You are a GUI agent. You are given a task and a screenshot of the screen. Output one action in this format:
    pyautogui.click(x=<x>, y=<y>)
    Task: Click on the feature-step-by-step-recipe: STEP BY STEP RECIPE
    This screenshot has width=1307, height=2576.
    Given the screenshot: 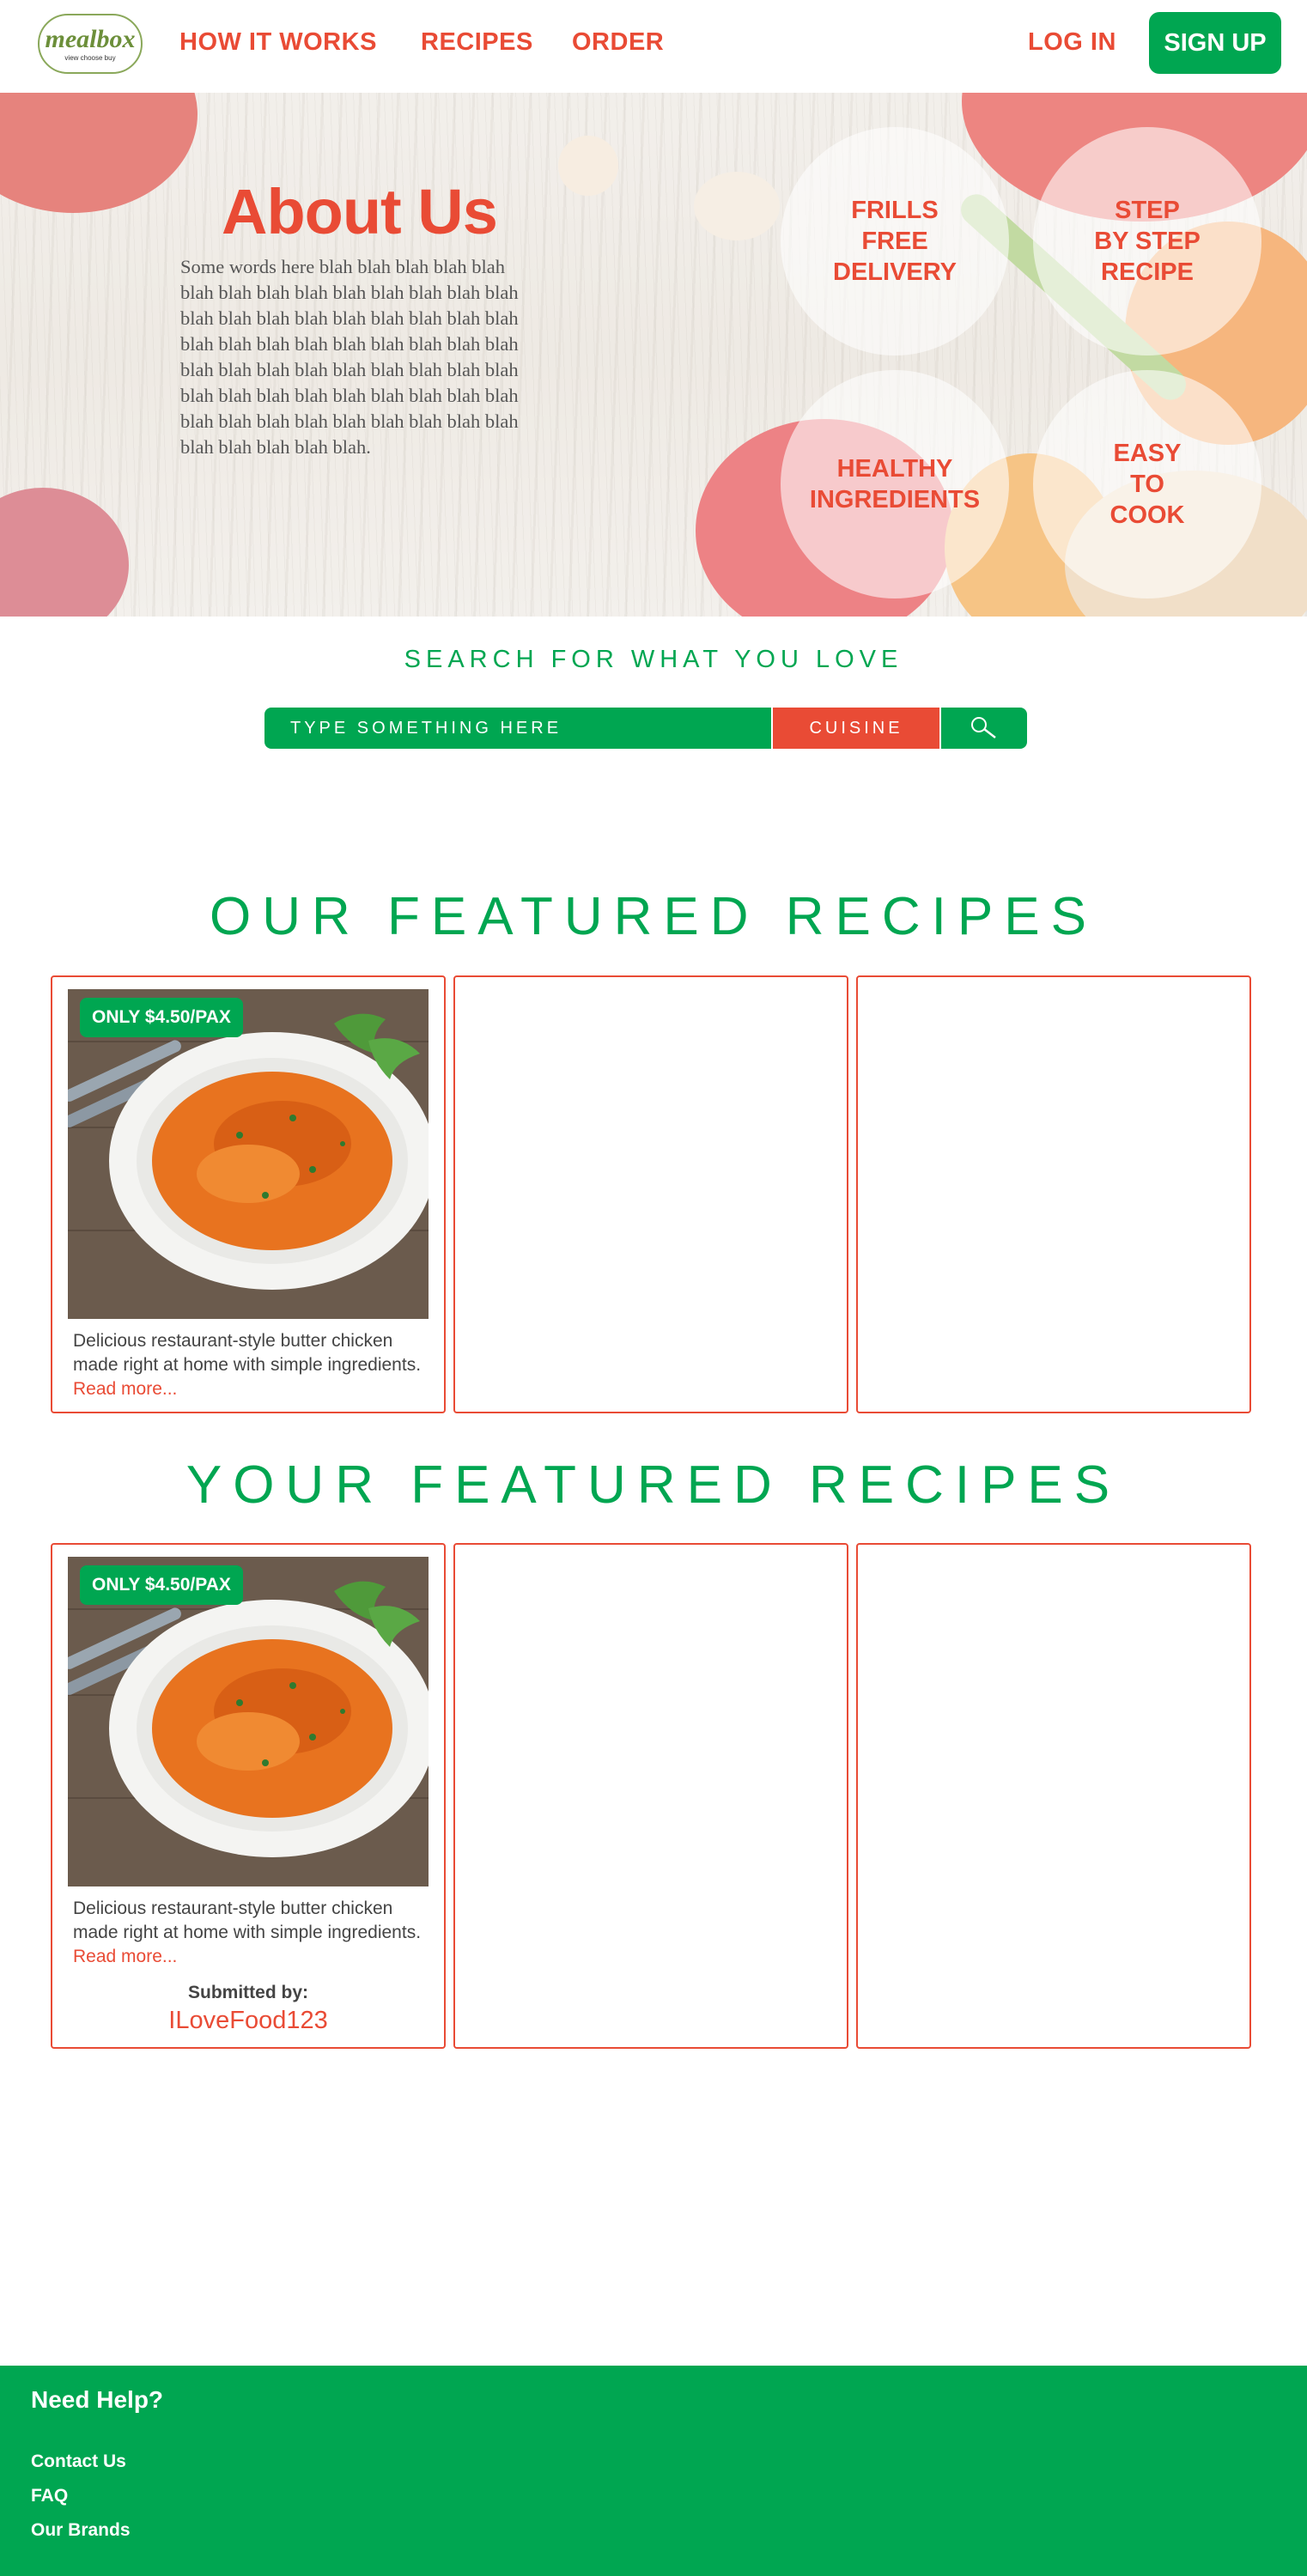 What is the action you would take?
    pyautogui.click(x=1147, y=241)
    